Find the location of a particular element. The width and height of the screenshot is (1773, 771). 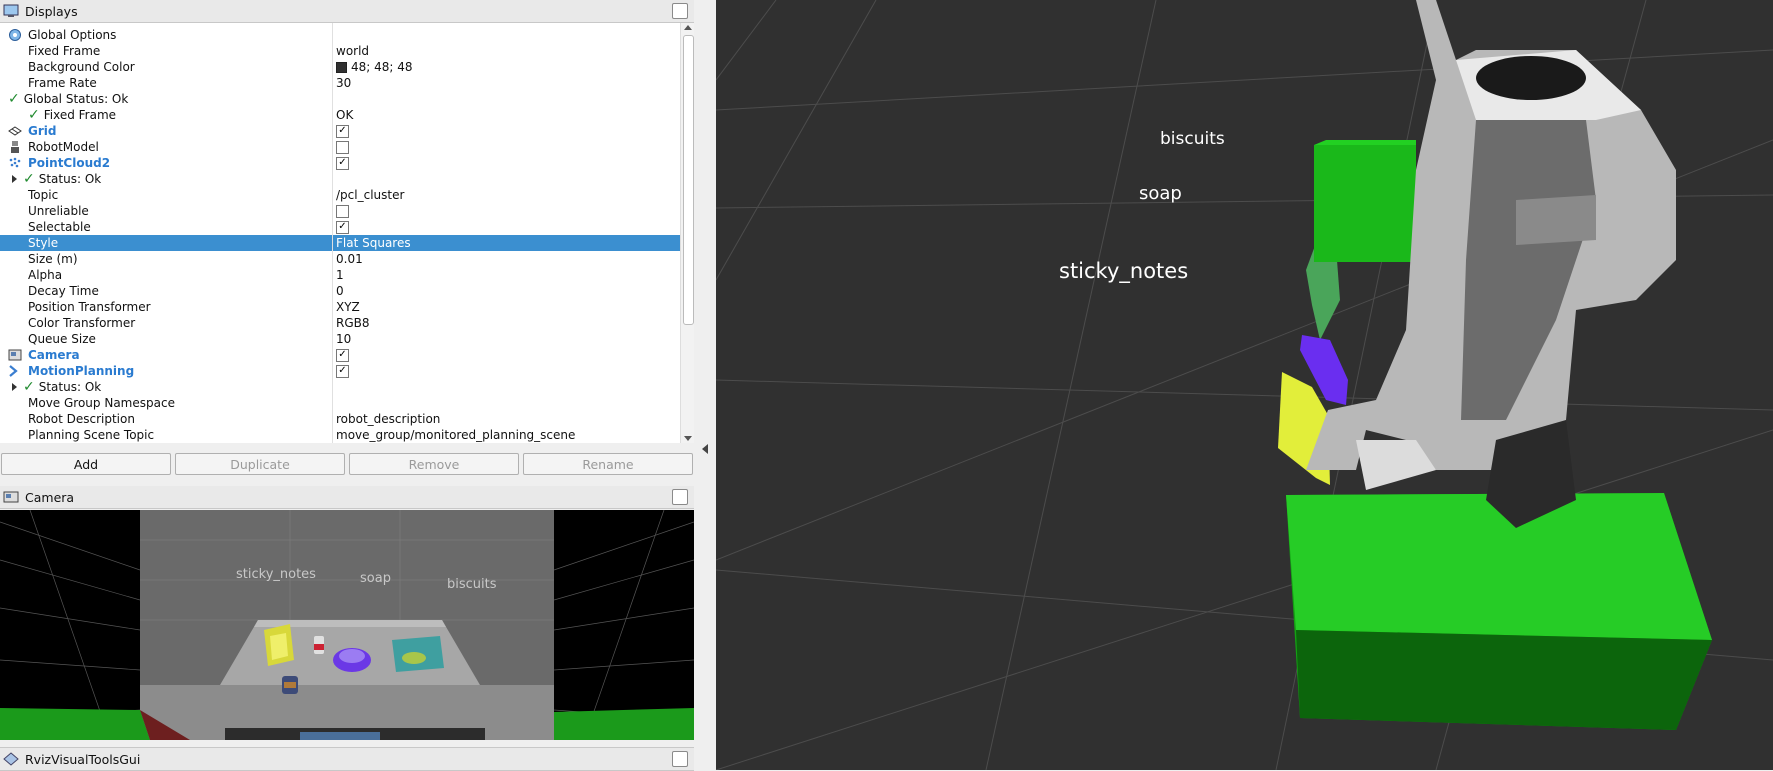

scroll-up-icon is located at coordinates (688, 27).